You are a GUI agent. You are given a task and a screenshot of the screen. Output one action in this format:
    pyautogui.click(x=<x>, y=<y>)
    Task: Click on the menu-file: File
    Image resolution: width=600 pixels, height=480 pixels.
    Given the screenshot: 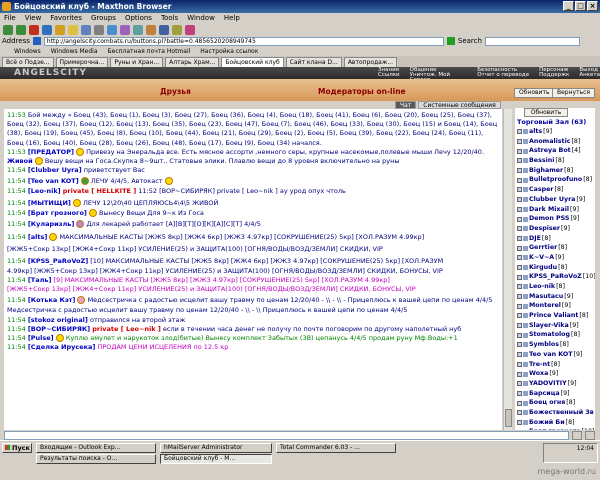 What is the action you would take?
    pyautogui.click(x=10, y=18)
    